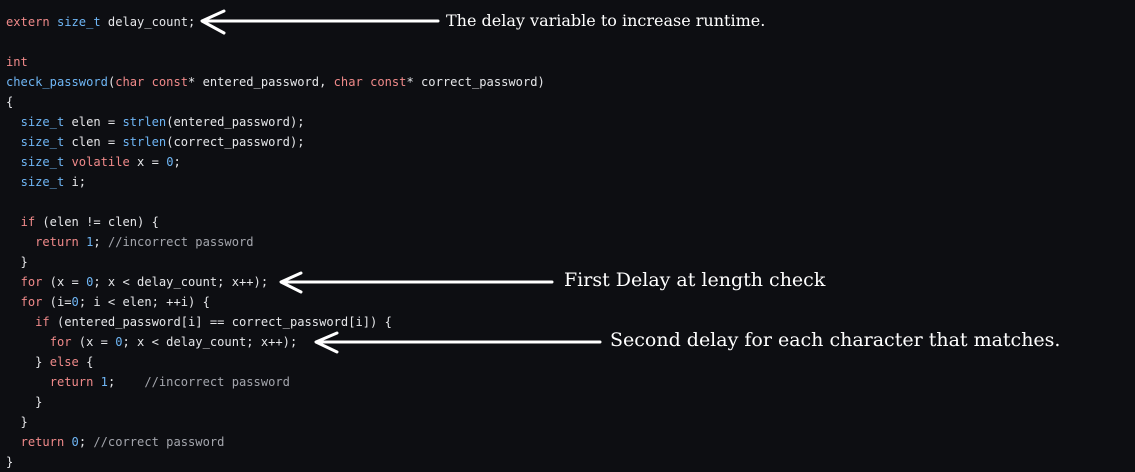  What do you see at coordinates (695, 280) in the screenshot?
I see `annotation-first-delay: First Delay at length check` at bounding box center [695, 280].